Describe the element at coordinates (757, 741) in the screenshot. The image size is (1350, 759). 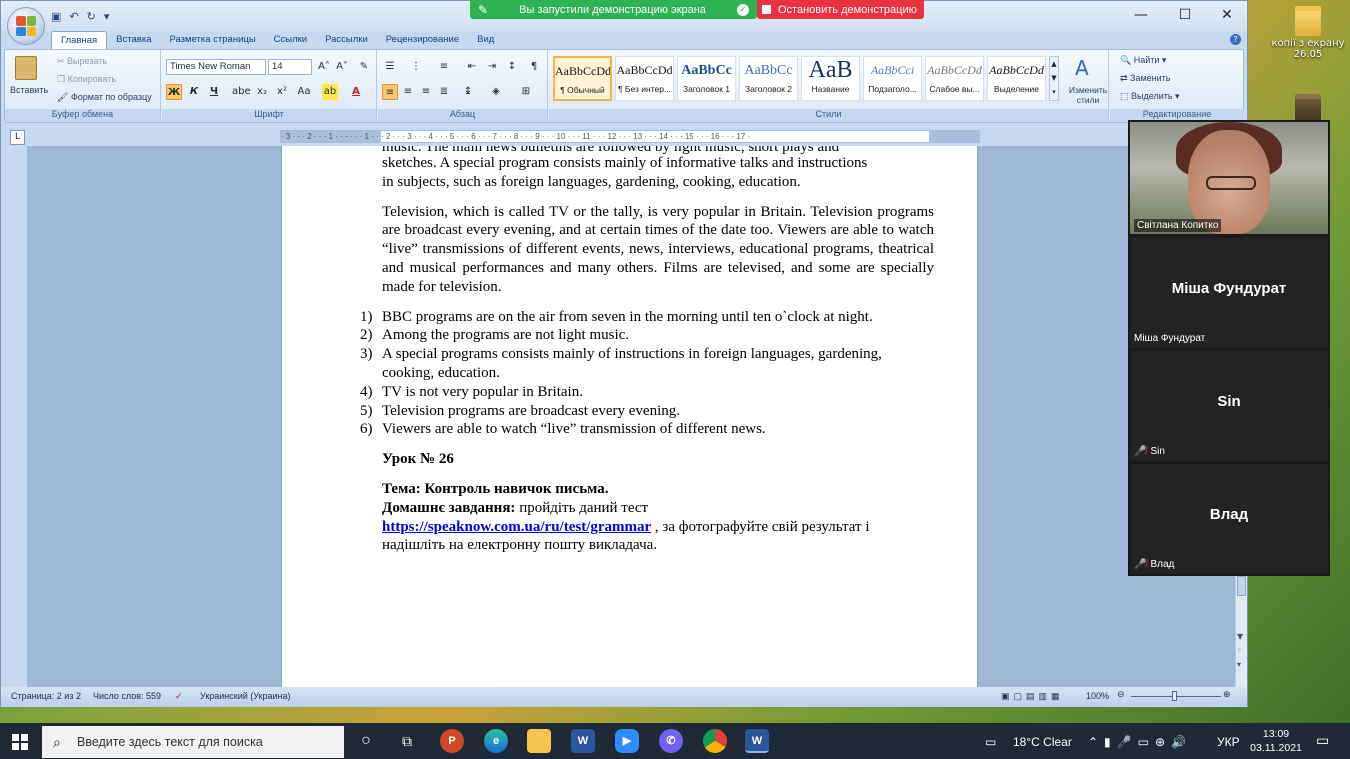
I see `word-active-icon: W` at that location.